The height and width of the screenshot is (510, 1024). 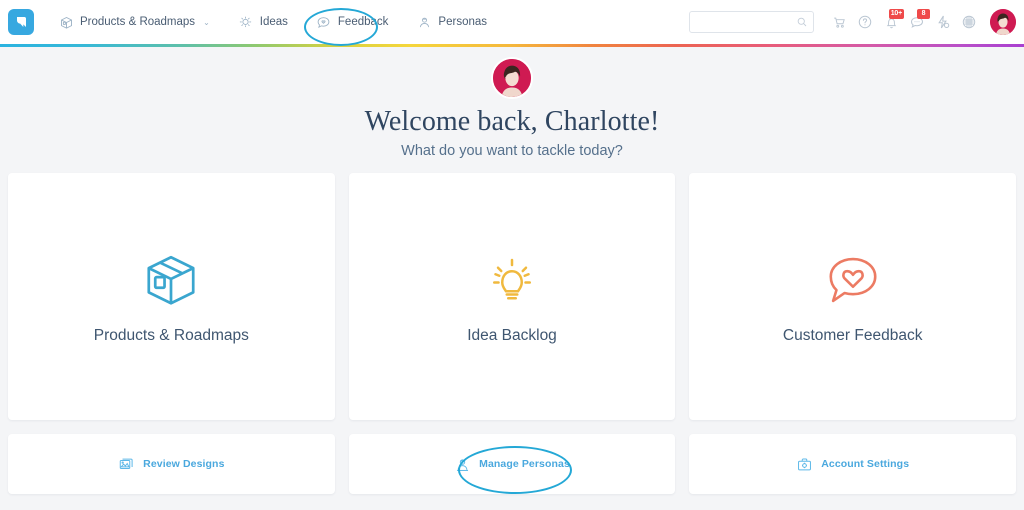 I want to click on card-label: Products & Roadmaps, so click(x=171, y=335).